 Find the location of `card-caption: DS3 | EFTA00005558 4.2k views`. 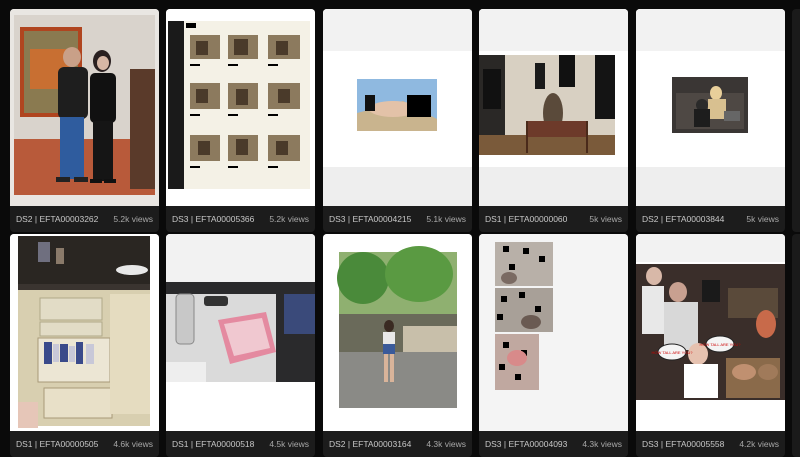

card-caption: DS3 | EFTA00005558 4.2k views is located at coordinates (710, 444).